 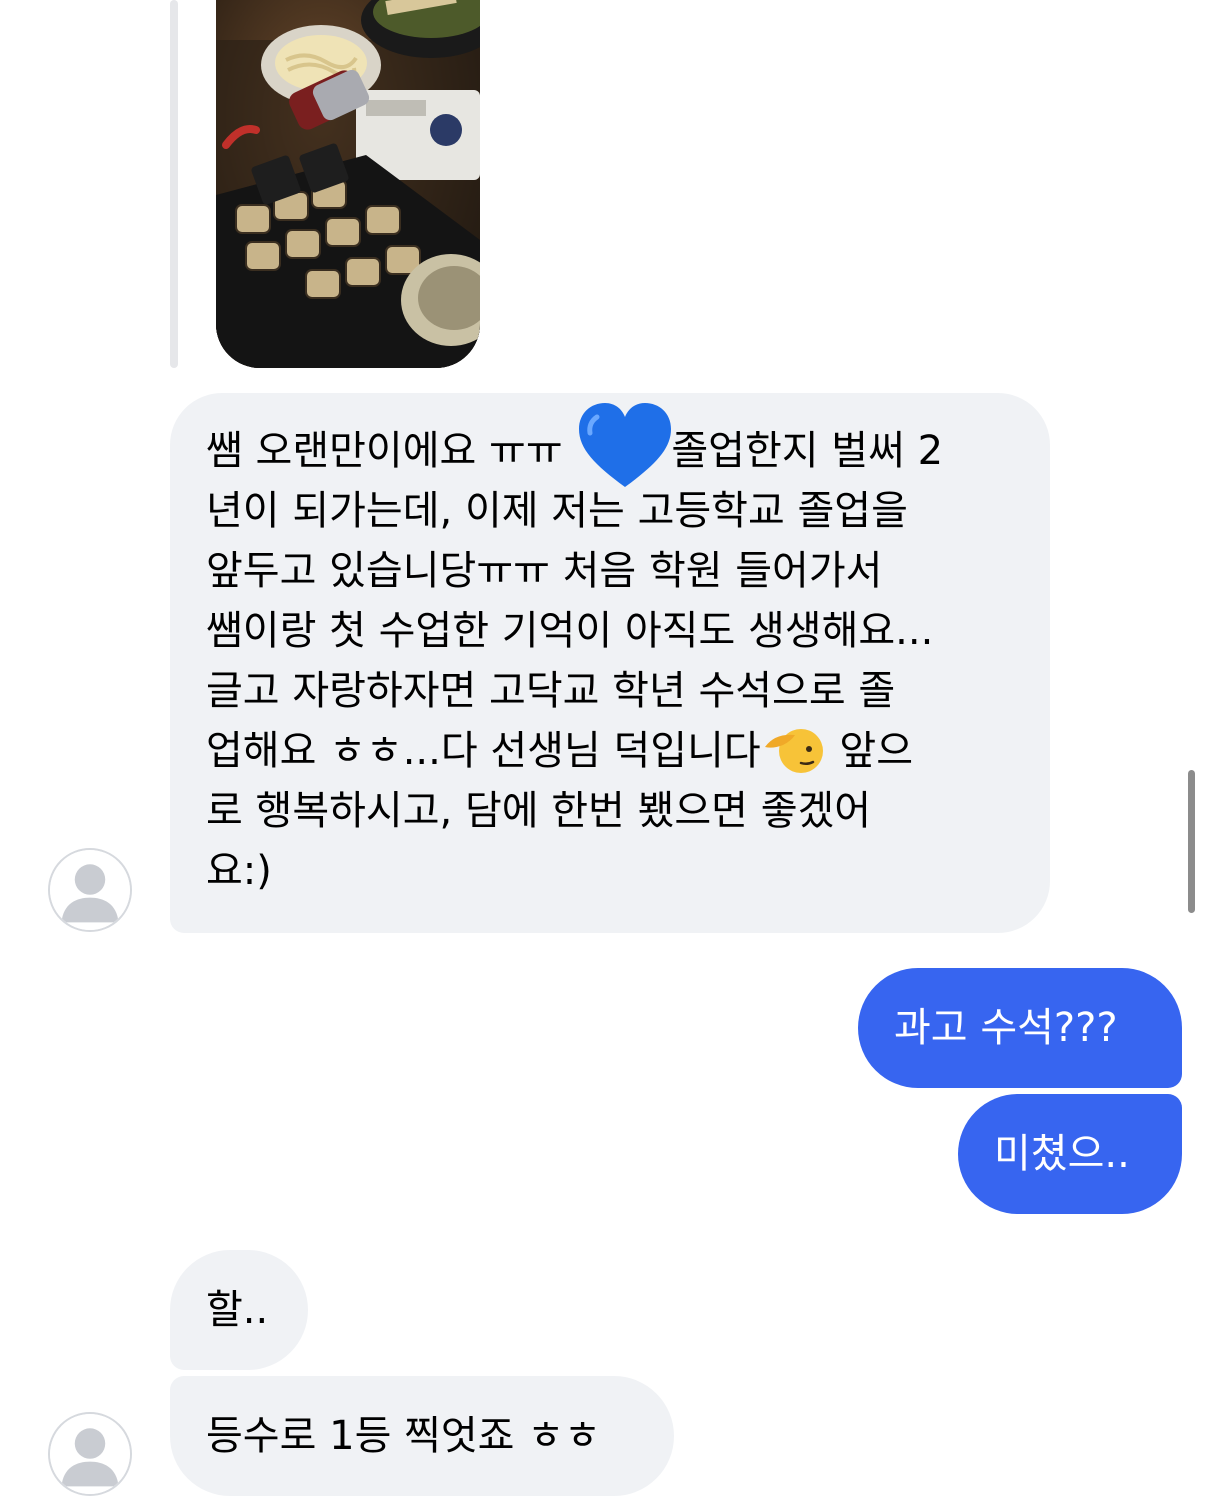 What do you see at coordinates (1020, 1028) in the screenshot?
I see `outgoing-message: 과고 수석???` at bounding box center [1020, 1028].